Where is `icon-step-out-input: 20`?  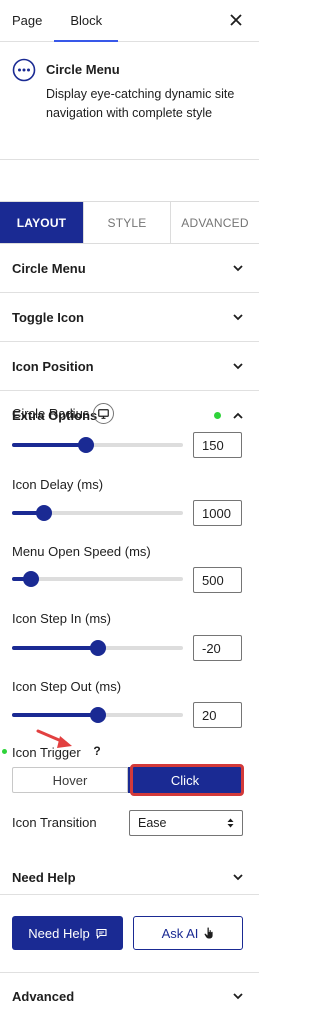 icon-step-out-input: 20 is located at coordinates (217, 715).